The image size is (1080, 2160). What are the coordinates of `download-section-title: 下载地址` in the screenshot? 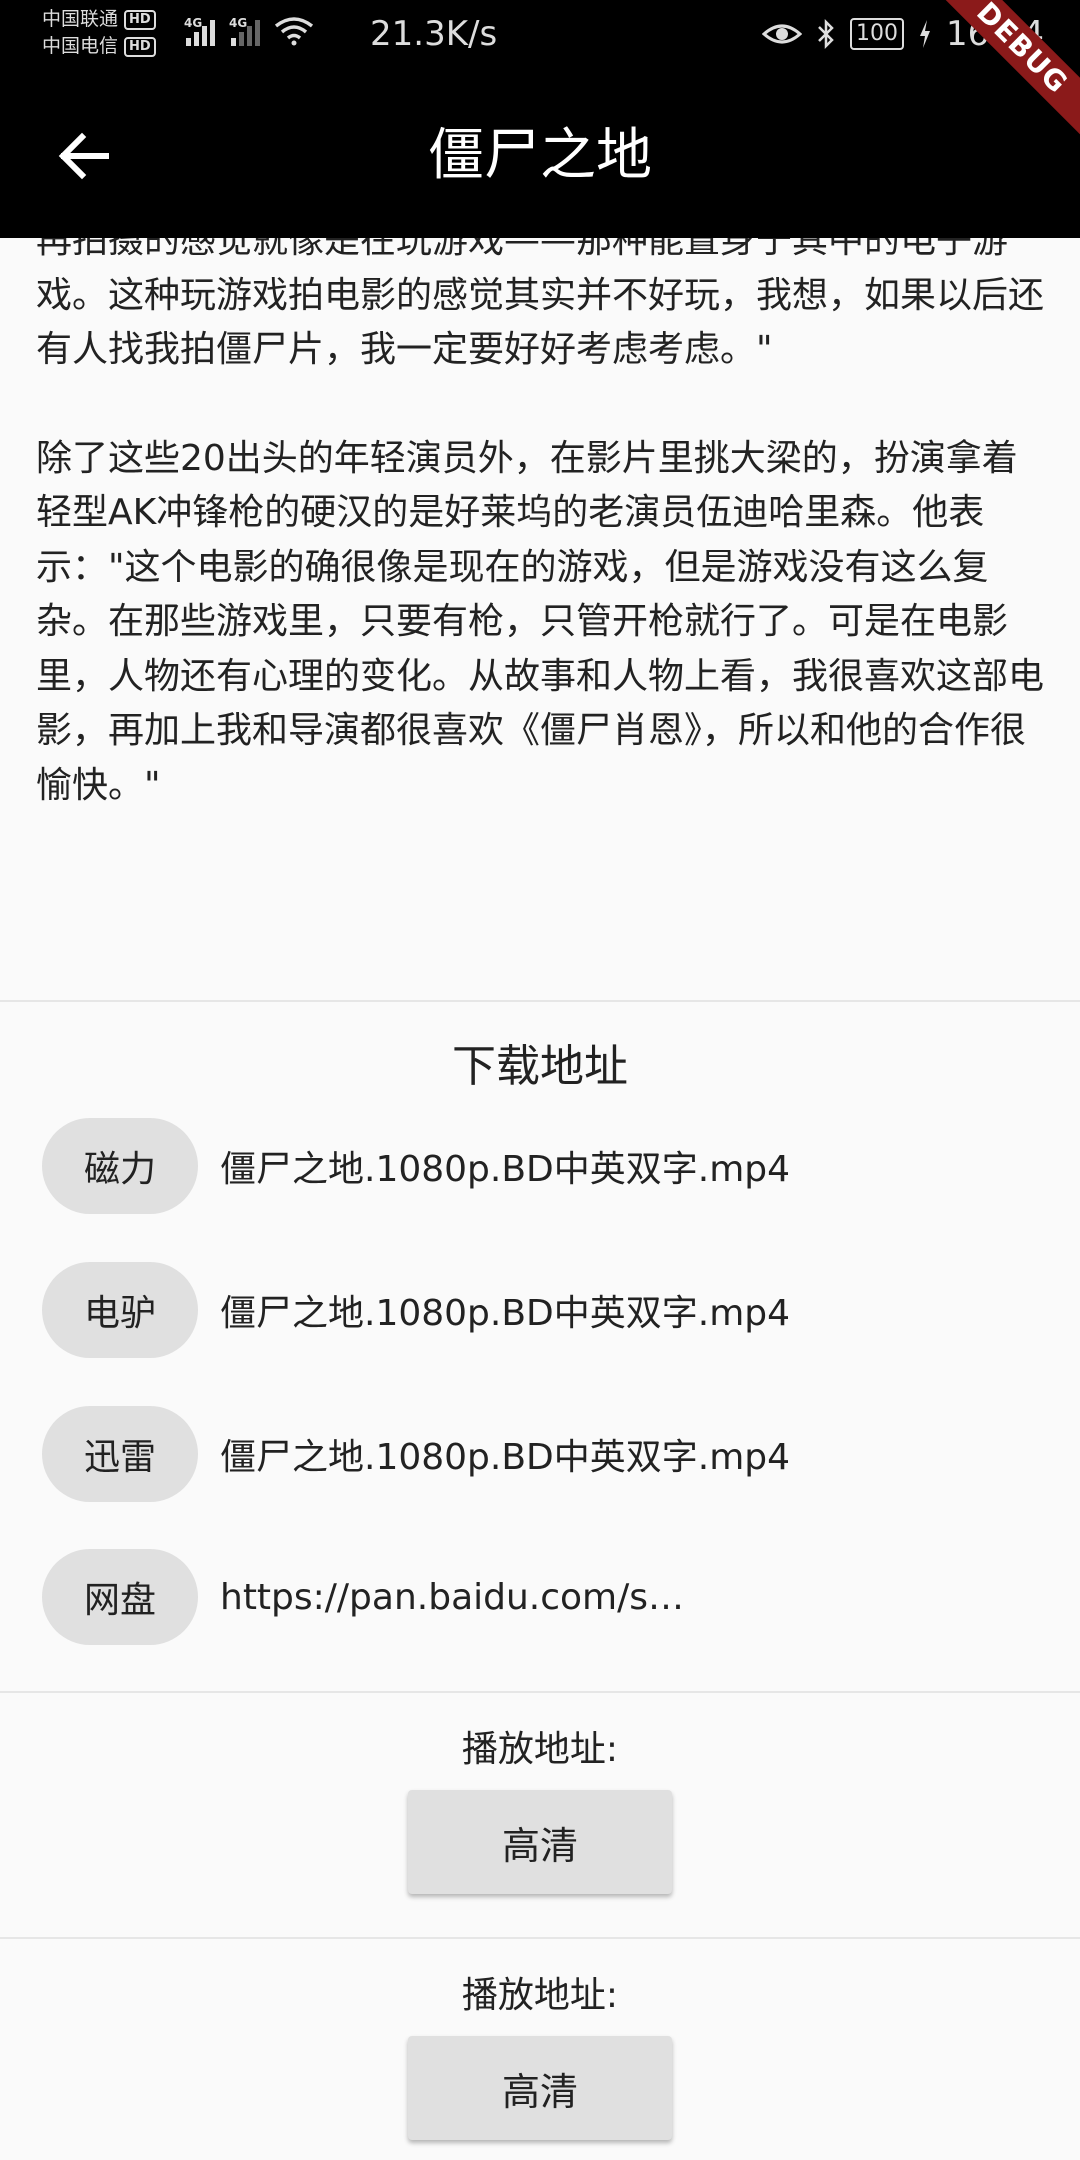 It's located at (540, 1066).